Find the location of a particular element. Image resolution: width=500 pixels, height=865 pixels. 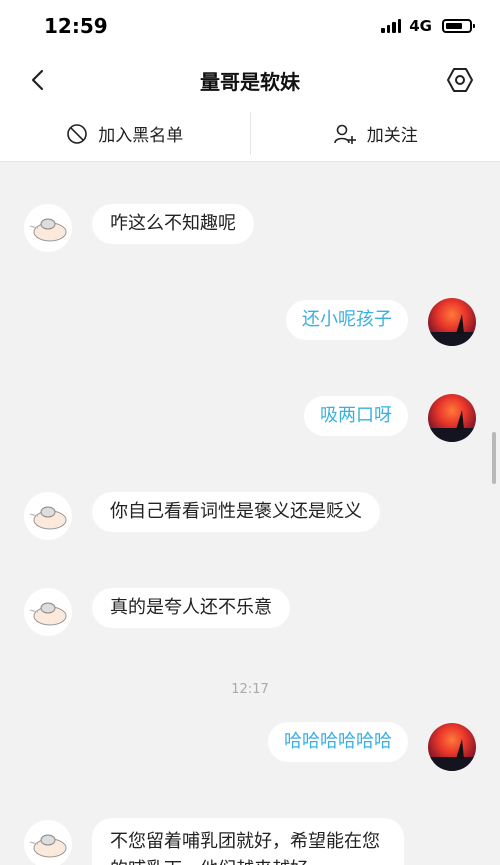

scrollbar is located at coordinates (494, 458).